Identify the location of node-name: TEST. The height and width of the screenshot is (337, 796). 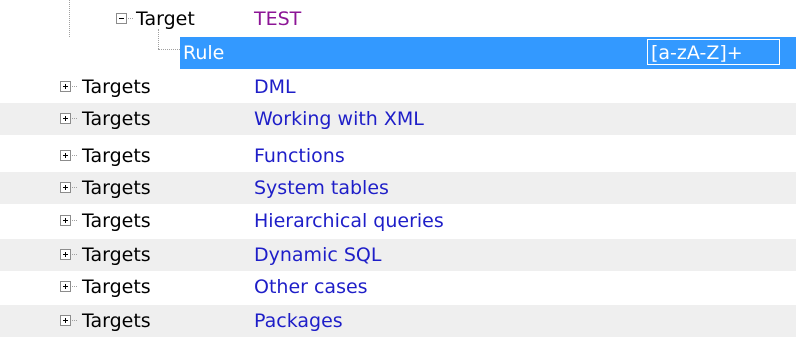
(278, 19).